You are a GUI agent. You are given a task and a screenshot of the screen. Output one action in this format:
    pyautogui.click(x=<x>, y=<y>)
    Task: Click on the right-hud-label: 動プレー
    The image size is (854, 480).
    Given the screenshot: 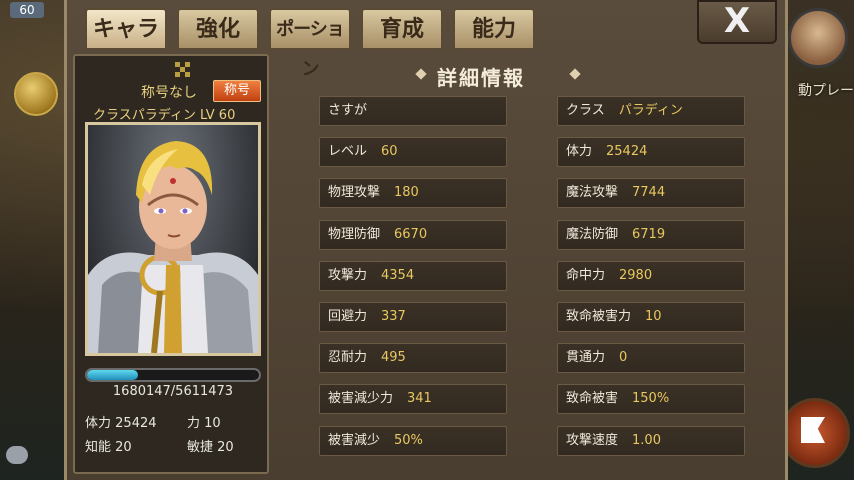 What is the action you would take?
    pyautogui.click(x=826, y=91)
    